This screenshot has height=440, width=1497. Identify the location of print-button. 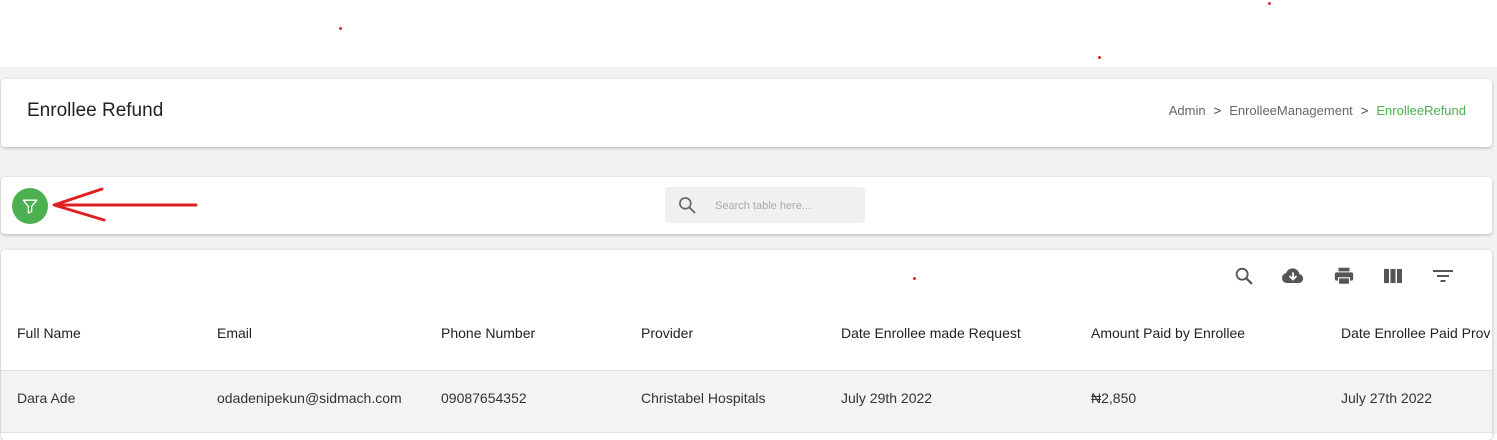
(1344, 276).